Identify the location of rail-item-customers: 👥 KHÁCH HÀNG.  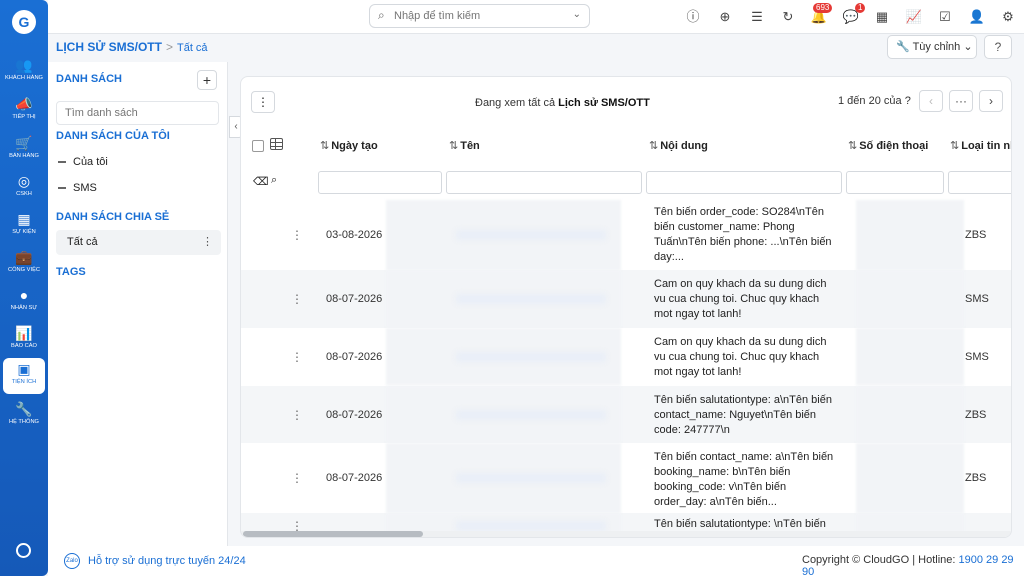
(24, 72).